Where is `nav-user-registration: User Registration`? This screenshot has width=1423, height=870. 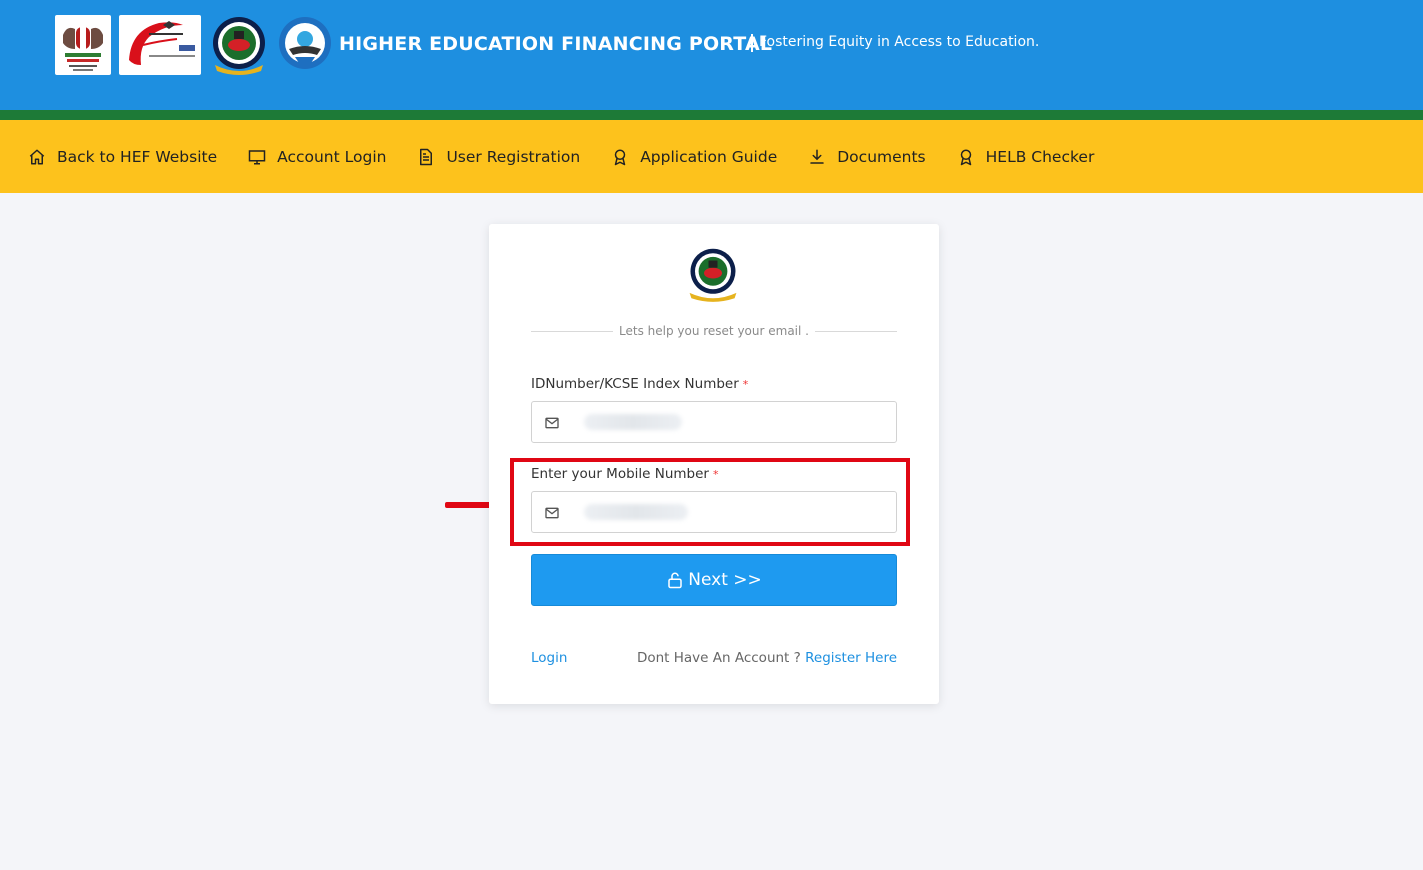 nav-user-registration: User Registration is located at coordinates (497, 157).